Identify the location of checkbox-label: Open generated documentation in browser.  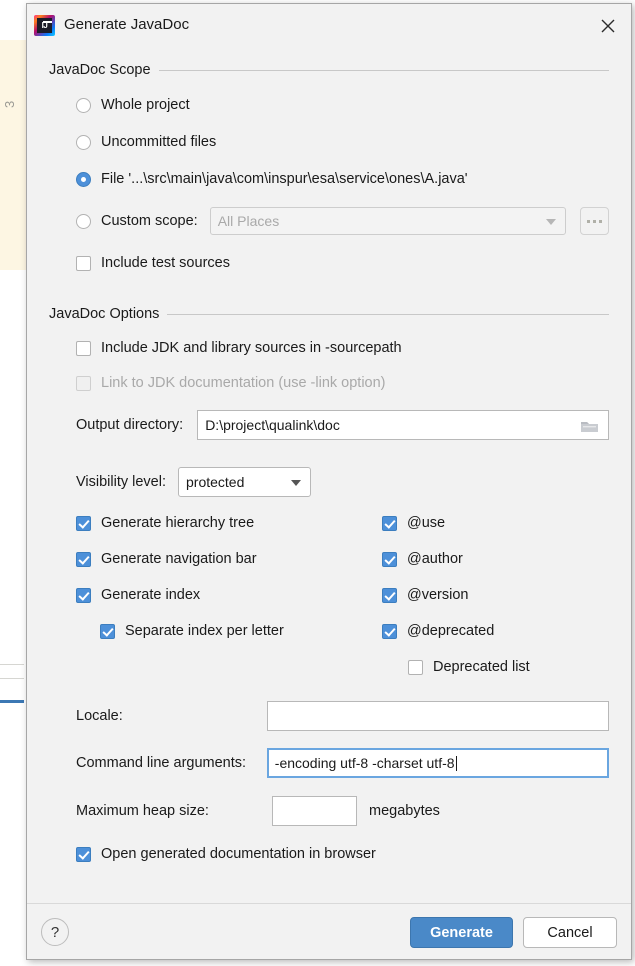
(238, 854).